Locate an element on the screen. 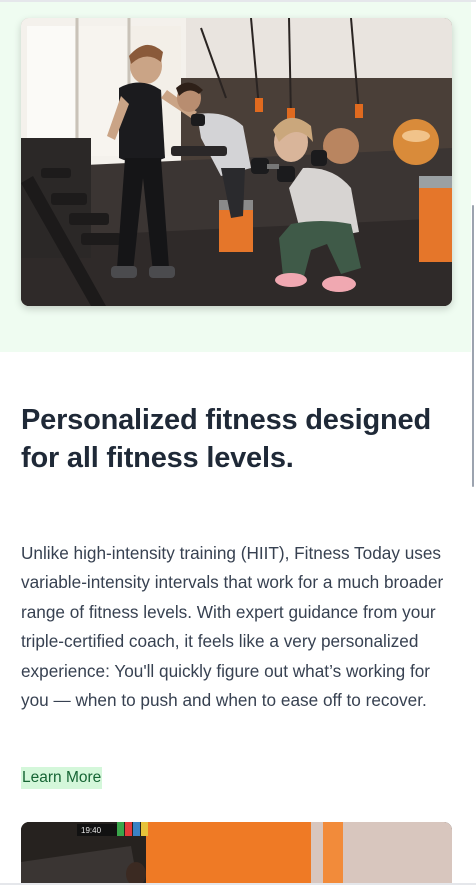  scrollbar-thumb is located at coordinates (473, 346).